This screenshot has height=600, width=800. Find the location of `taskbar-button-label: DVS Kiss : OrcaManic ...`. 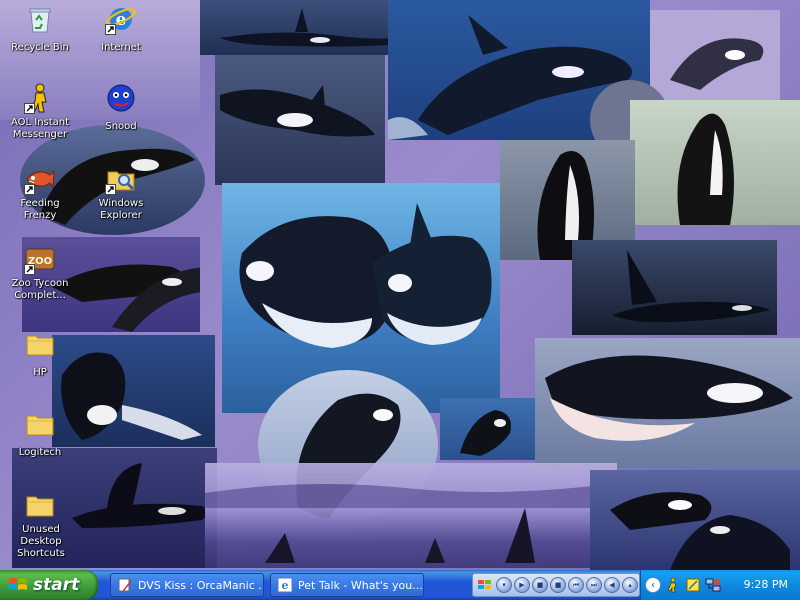

taskbar-button-label: DVS Kiss : OrcaManic ... is located at coordinates (200, 585).